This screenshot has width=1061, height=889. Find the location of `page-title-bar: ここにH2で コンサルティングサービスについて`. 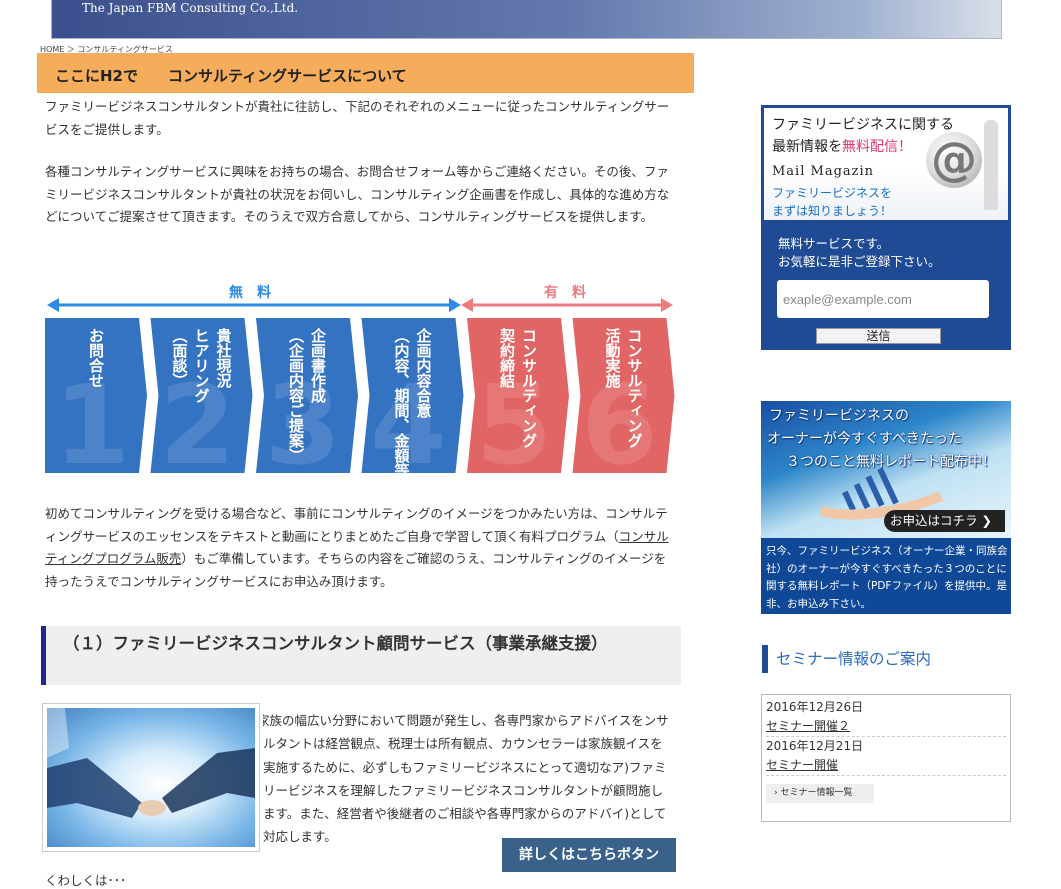

page-title-bar: ここにH2で コンサルティングサービスについて is located at coordinates (365, 73).